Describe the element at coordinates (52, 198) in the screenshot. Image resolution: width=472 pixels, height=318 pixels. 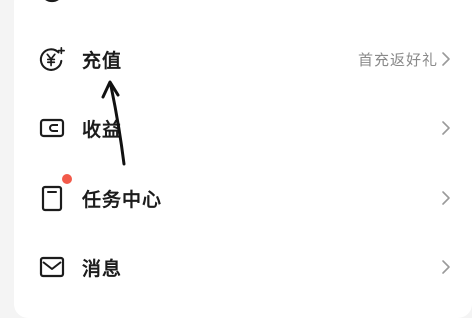
I see `clipboard-icon` at that location.